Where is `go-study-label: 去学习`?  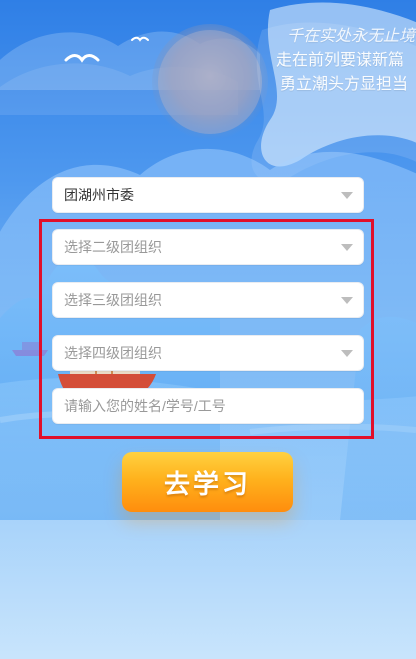
go-study-label: 去学习 is located at coordinates (207, 484).